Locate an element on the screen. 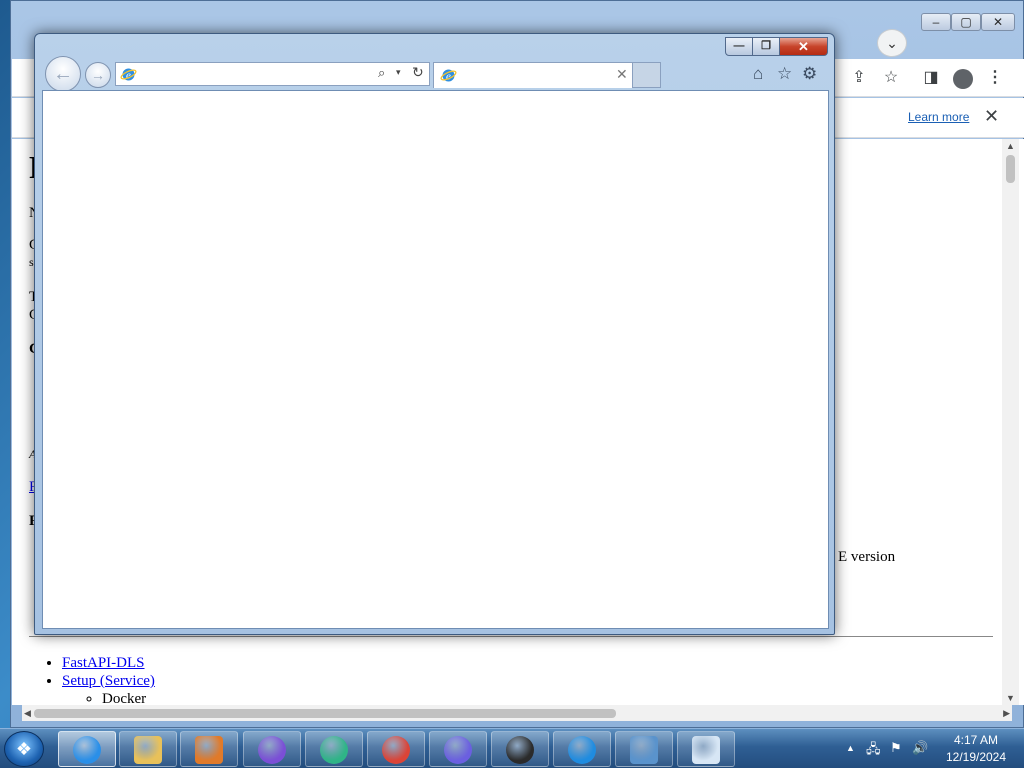 The image size is (1024, 768). address-bar: e ⌕ ▾ ↻ is located at coordinates (272, 74).